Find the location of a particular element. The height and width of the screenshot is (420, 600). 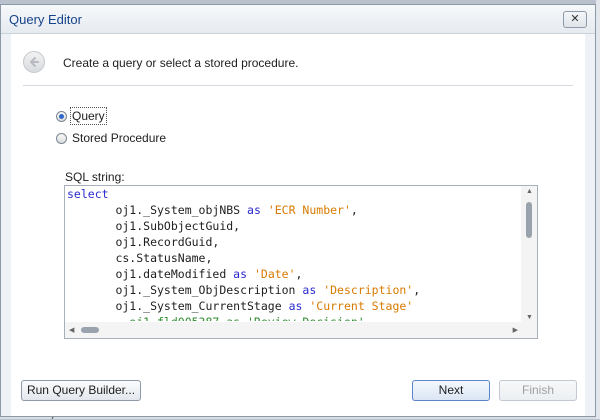

header-divider is located at coordinates (298, 85).